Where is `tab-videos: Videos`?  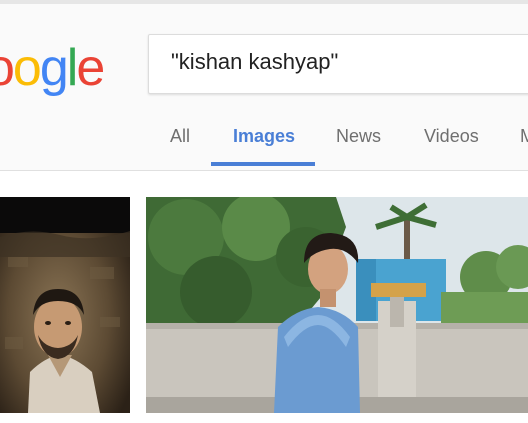 tab-videos: Videos is located at coordinates (451, 136).